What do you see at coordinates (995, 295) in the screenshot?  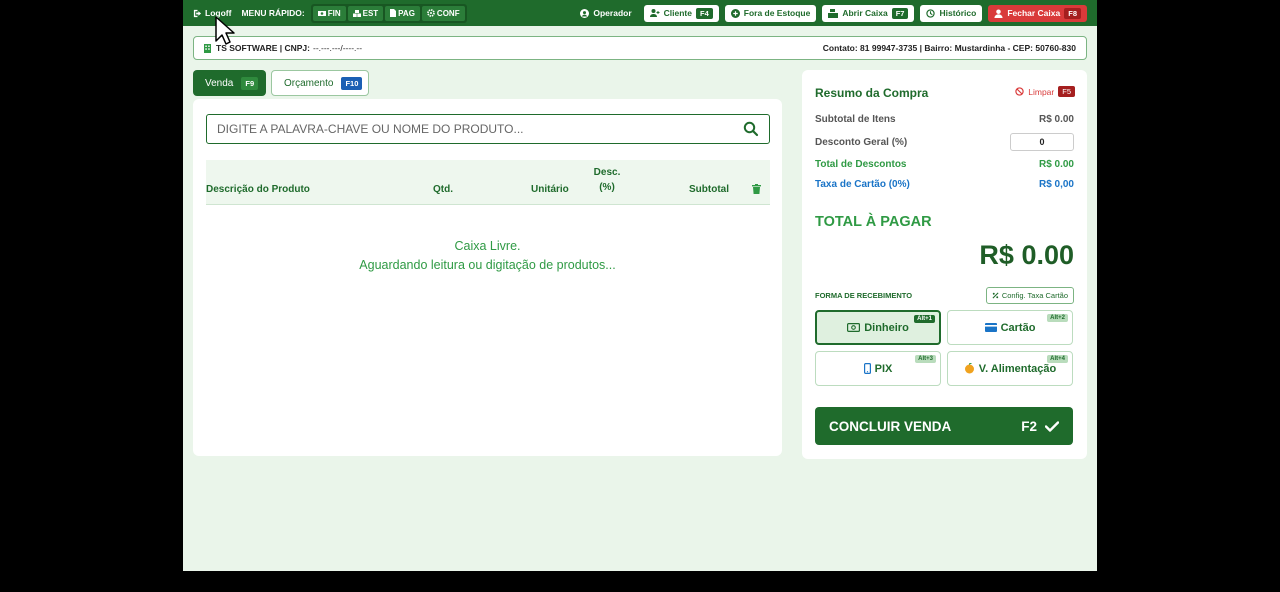 I see `percent-icon` at bounding box center [995, 295].